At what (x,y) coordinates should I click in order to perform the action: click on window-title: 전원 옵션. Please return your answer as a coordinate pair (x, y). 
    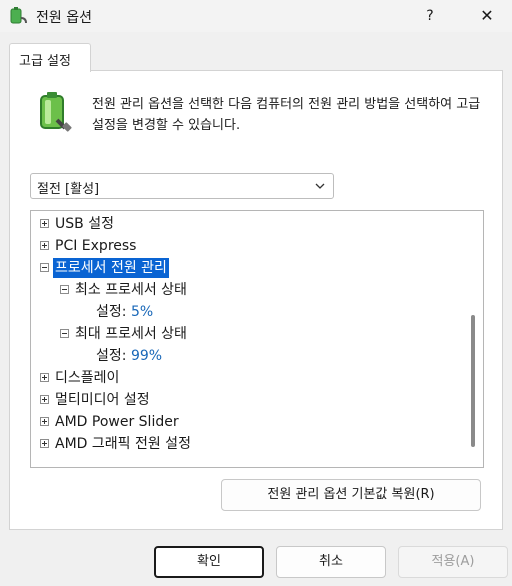
    Looking at the image, I should click on (64, 18).